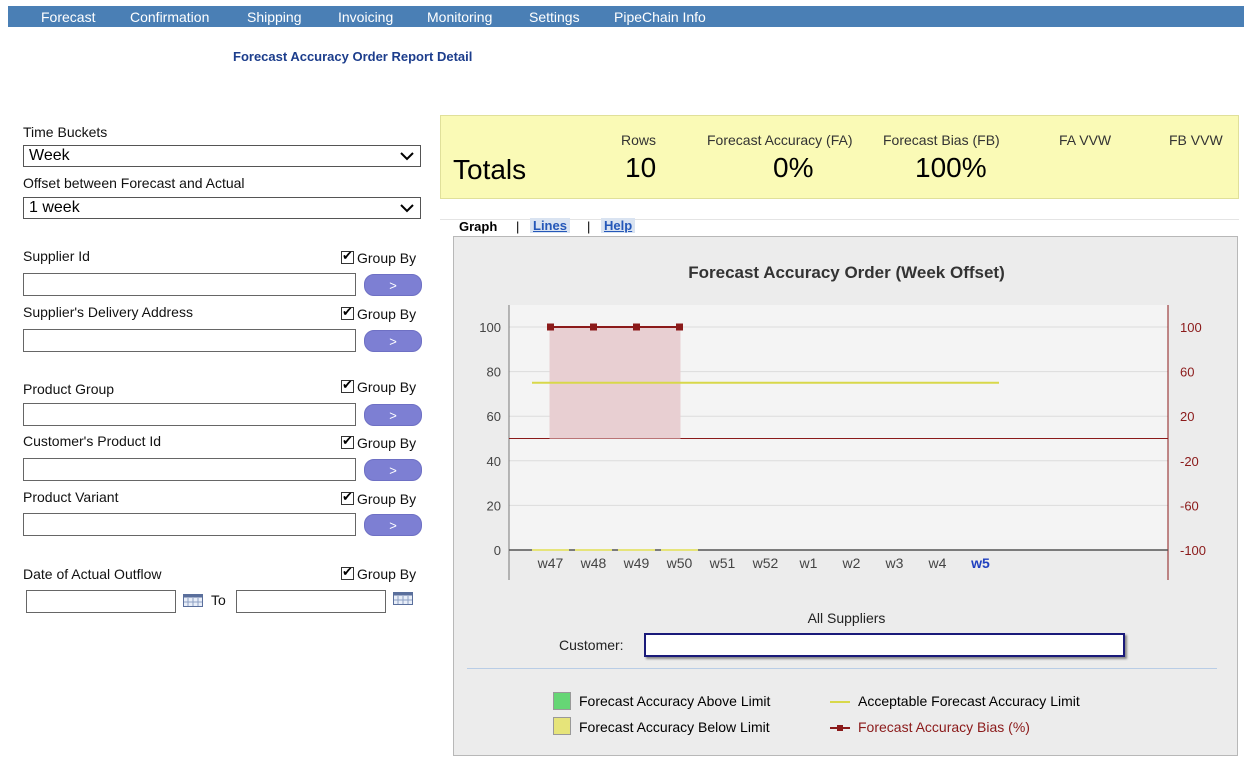 The image size is (1252, 758). Describe the element at coordinates (393, 285) in the screenshot. I see `supplier-id-go-button: >` at that location.